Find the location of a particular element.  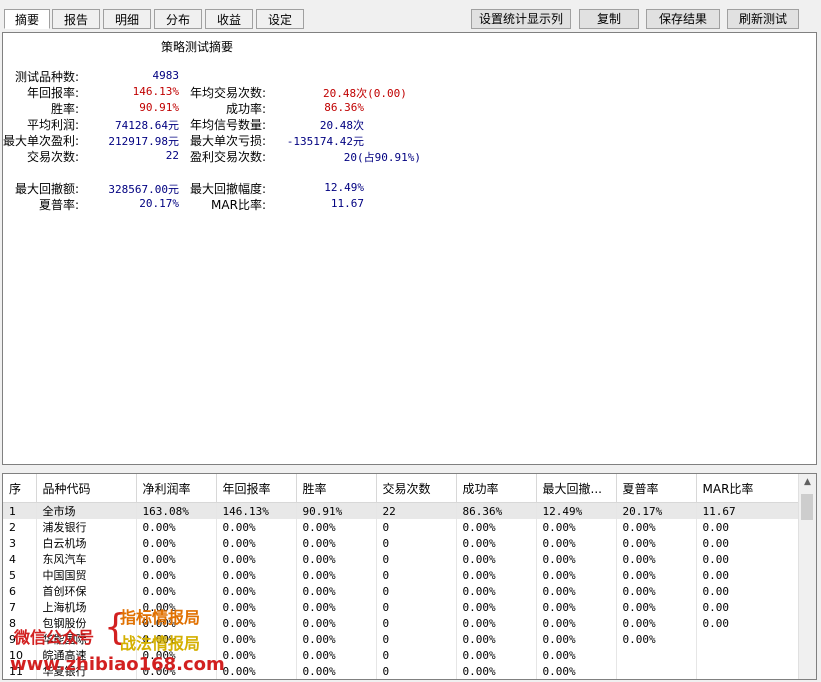

table-cell: 包钢股份 is located at coordinates (86, 623).